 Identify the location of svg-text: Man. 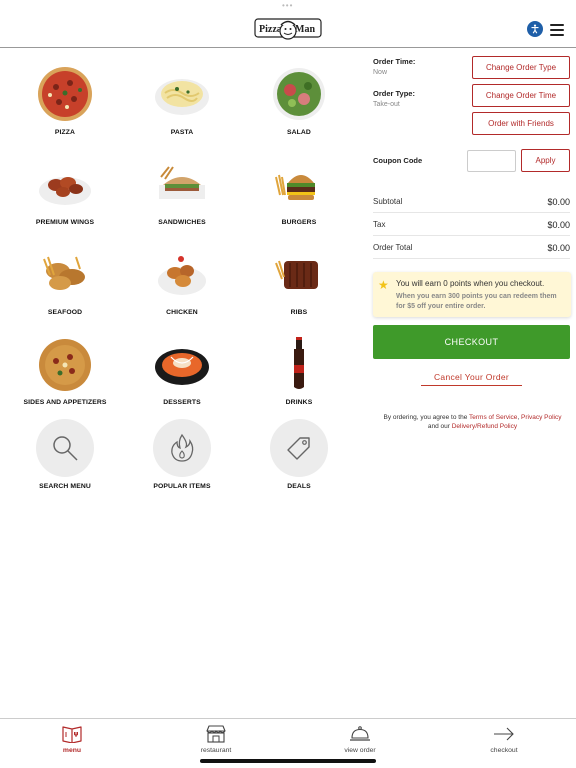
(305, 29).